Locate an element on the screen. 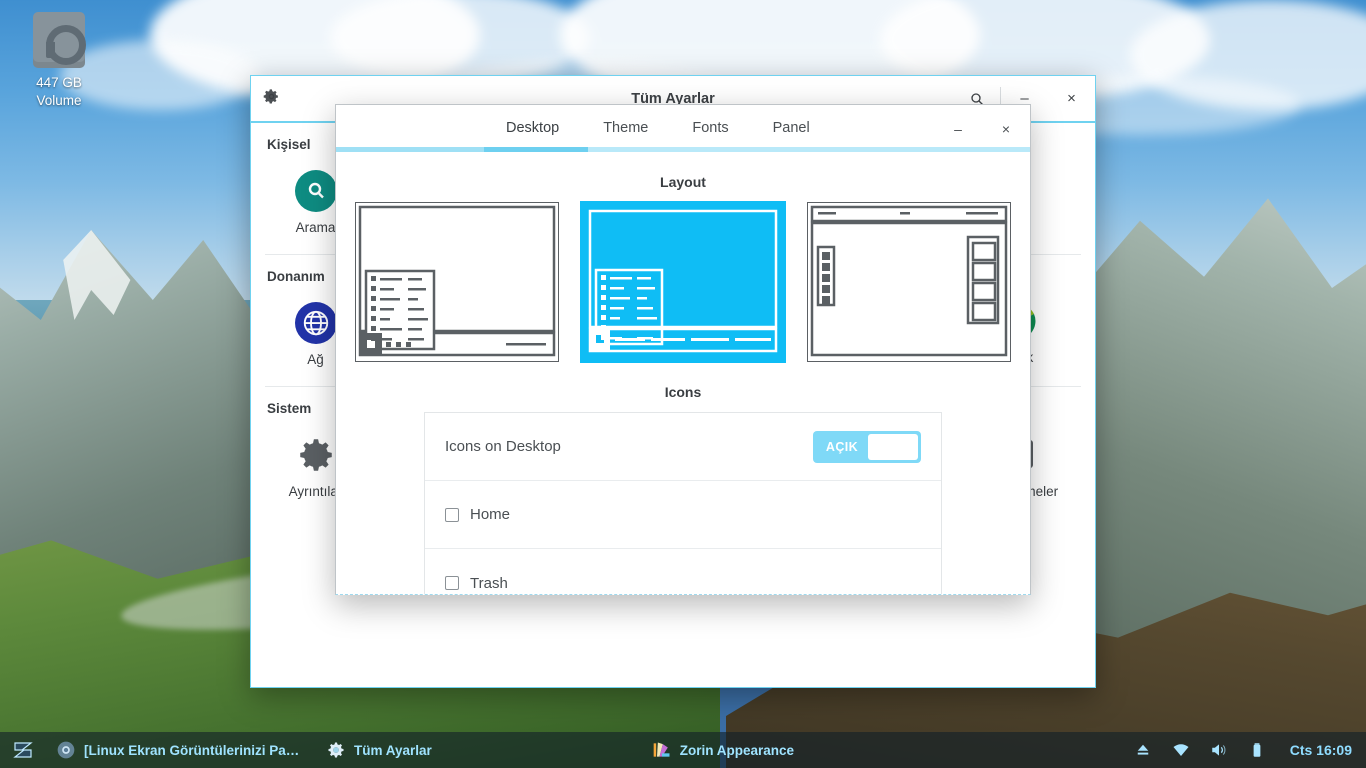 This screenshot has width=1366, height=768. browser-icon is located at coordinates (66, 750).